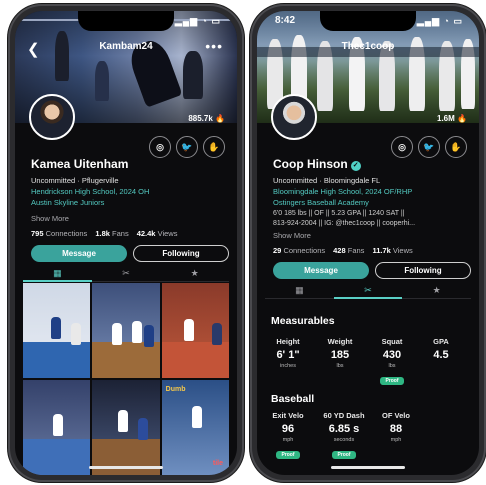 The image size is (486, 485). I want to click on metric-60-yd-dash: 60 YD Dash 6.85 s seconds Proof, so click(344, 435).